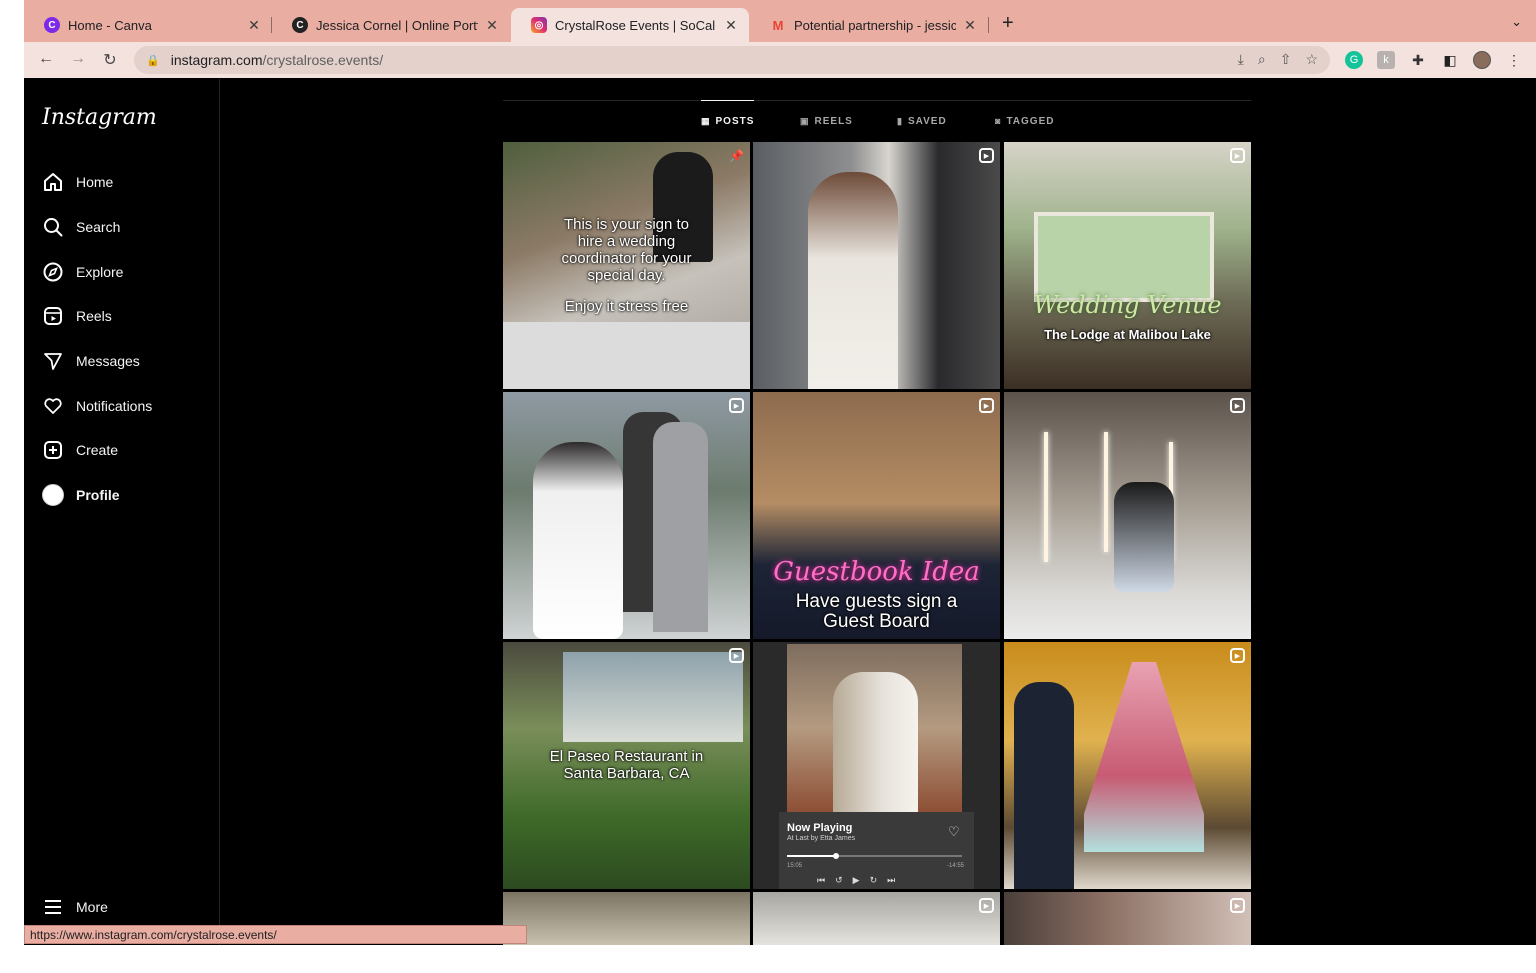 The image size is (1536, 973). Describe the element at coordinates (53, 450) in the screenshot. I see `plus-square-icon` at that location.